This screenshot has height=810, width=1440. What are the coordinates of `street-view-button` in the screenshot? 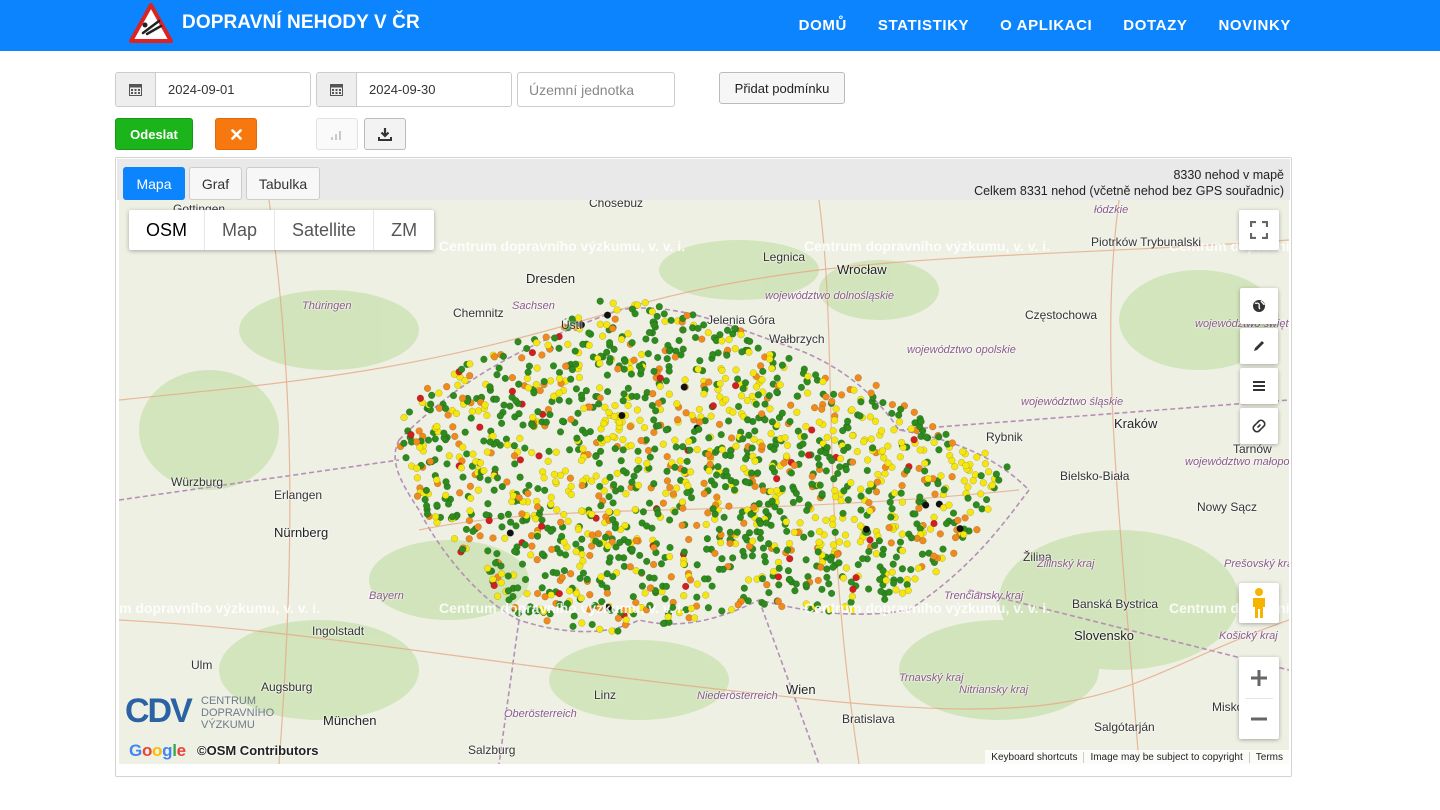 It's located at (1259, 603).